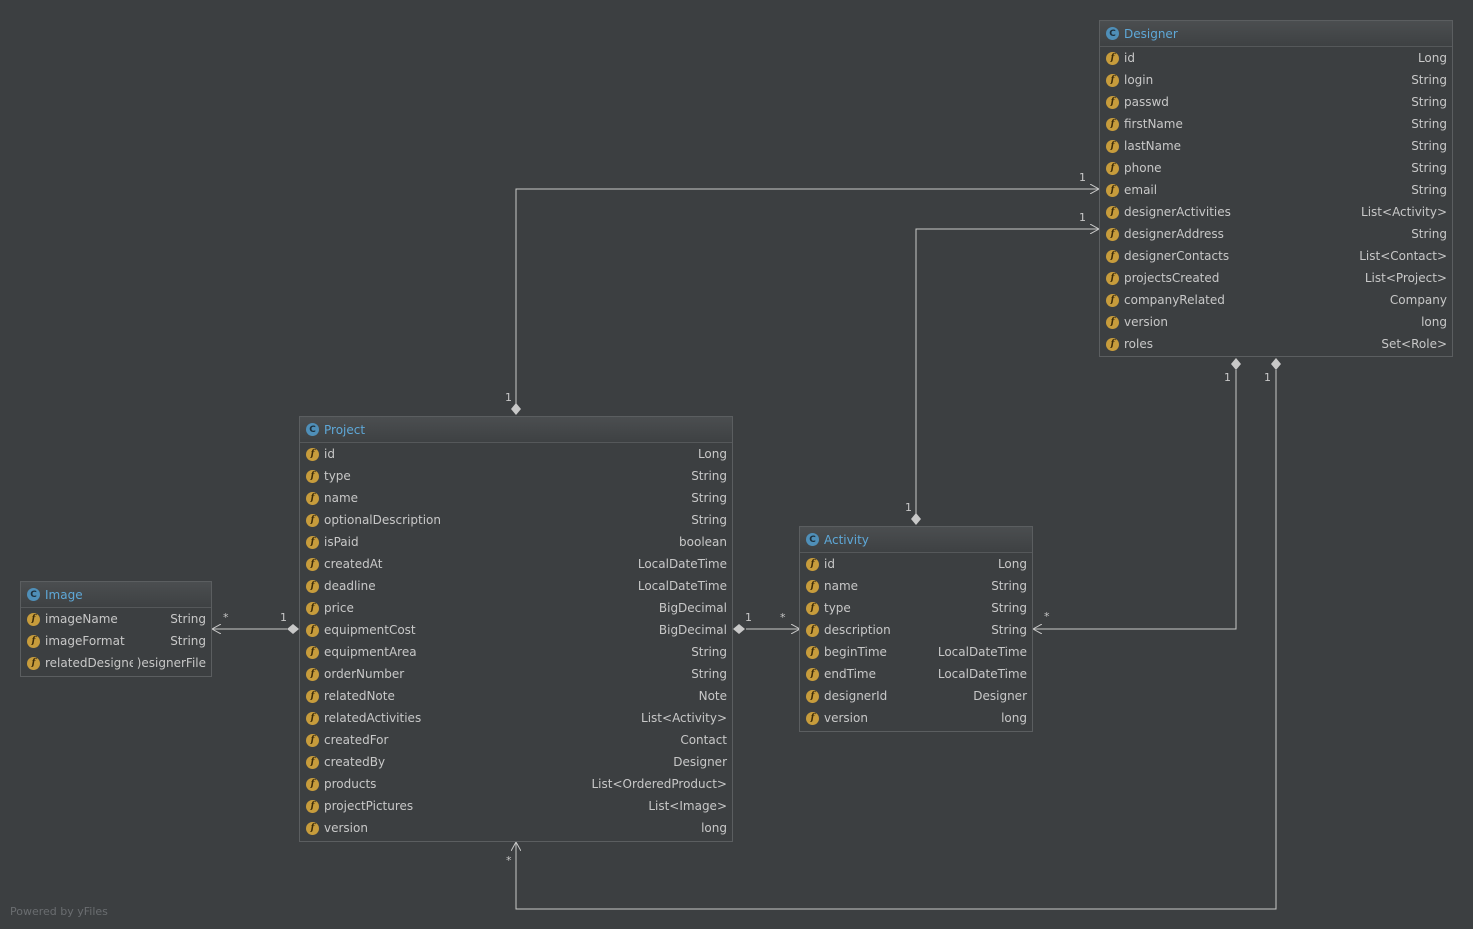  What do you see at coordinates (684, 718) in the screenshot?
I see `field-type: List<Activity>` at bounding box center [684, 718].